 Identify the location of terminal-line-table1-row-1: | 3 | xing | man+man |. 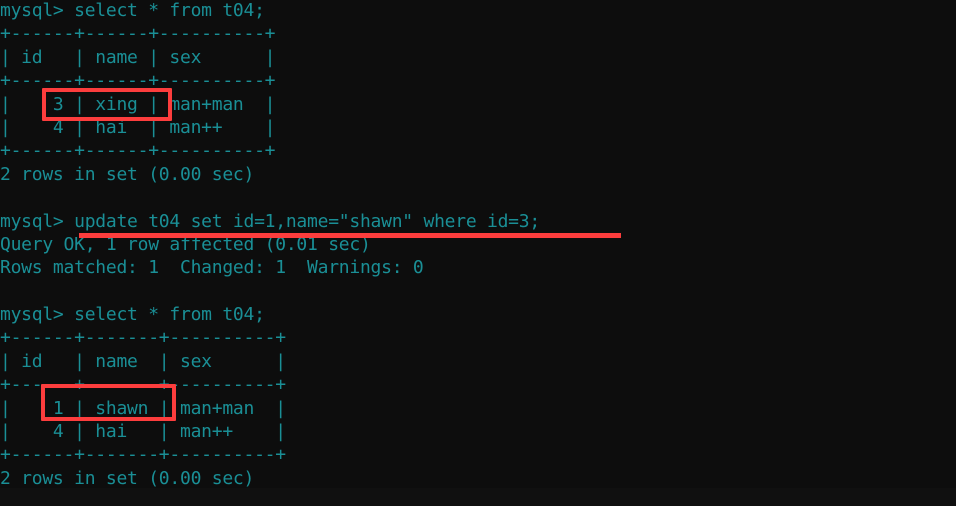
(138, 104).